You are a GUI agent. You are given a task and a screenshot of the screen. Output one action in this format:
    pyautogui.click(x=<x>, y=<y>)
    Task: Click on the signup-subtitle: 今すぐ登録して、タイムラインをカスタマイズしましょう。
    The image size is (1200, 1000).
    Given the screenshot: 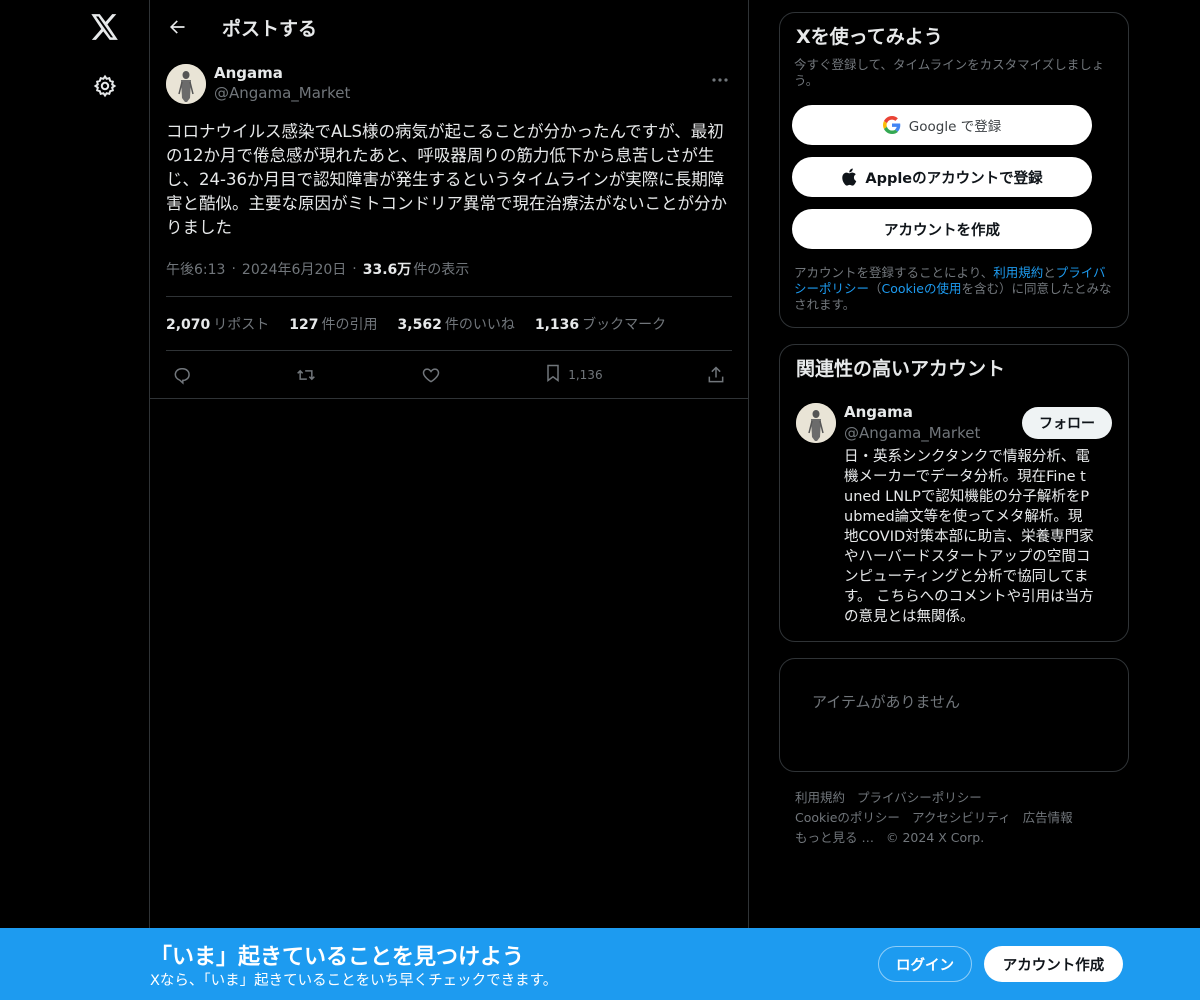 What is the action you would take?
    pyautogui.click(x=949, y=72)
    